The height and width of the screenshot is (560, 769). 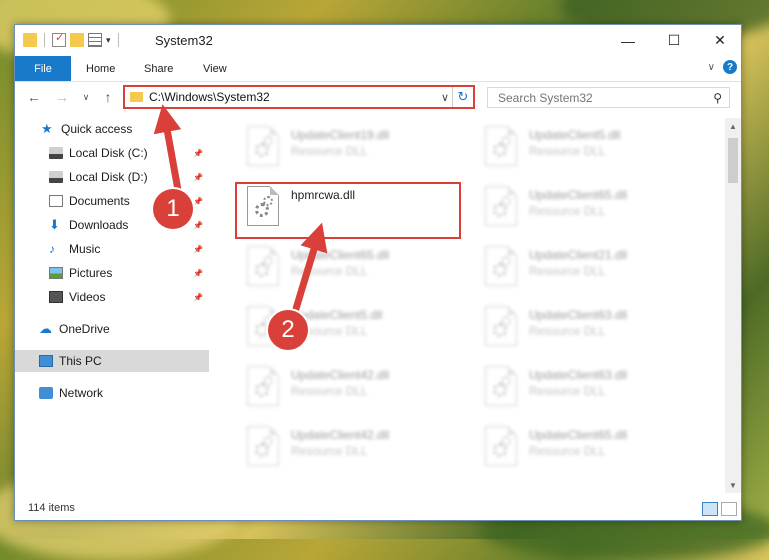 What do you see at coordinates (95, 40) in the screenshot?
I see `customize-icon` at bounding box center [95, 40].